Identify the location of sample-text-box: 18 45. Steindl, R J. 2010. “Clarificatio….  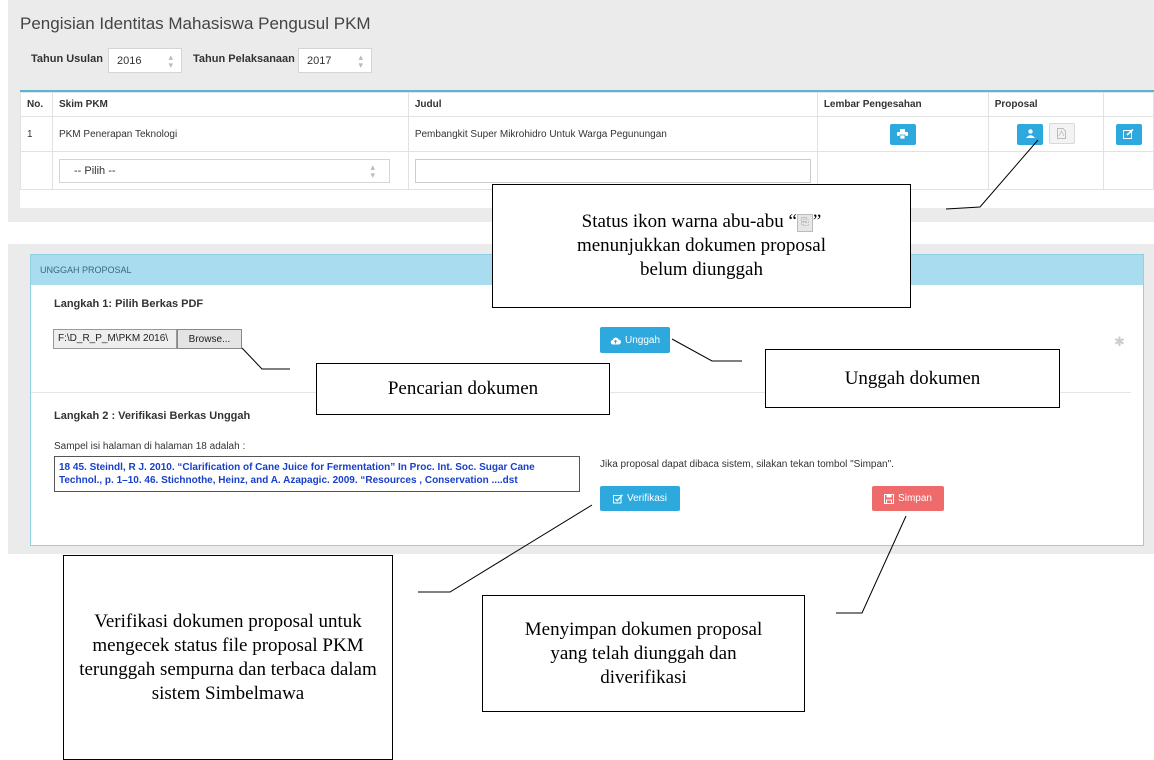
(317, 474).